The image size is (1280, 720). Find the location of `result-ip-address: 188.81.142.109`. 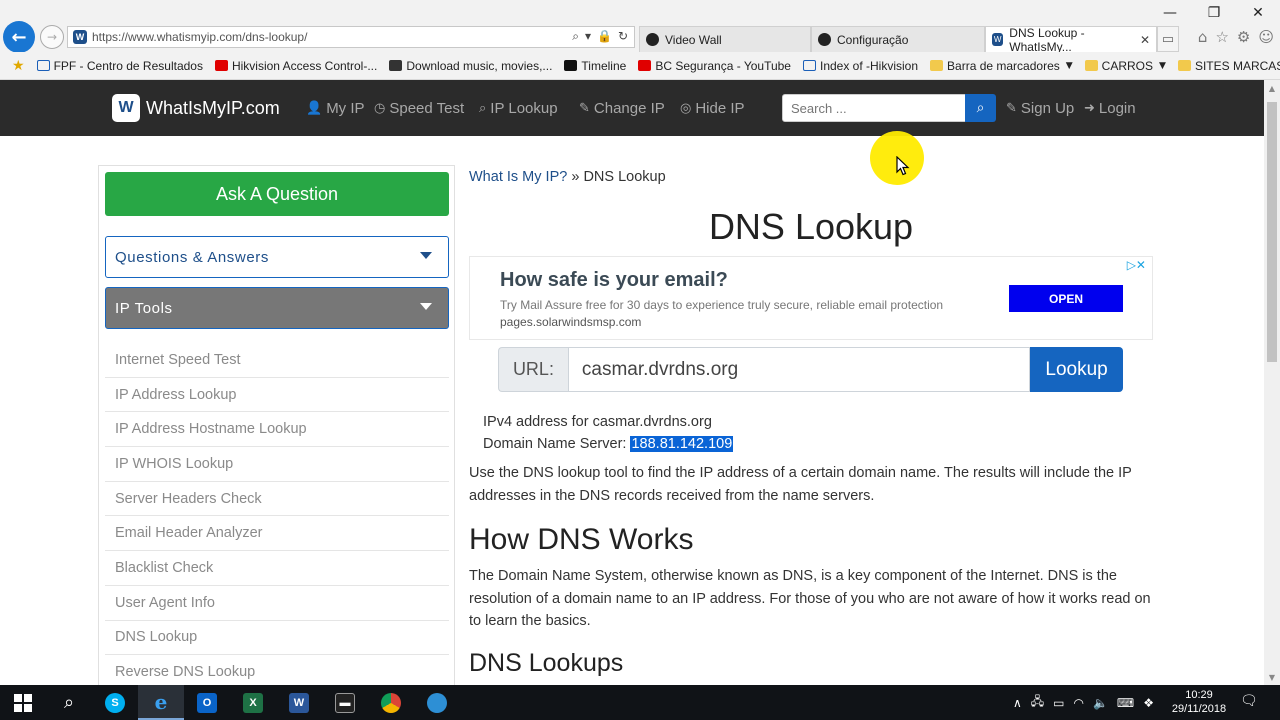

result-ip-address: 188.81.142.109 is located at coordinates (682, 444).